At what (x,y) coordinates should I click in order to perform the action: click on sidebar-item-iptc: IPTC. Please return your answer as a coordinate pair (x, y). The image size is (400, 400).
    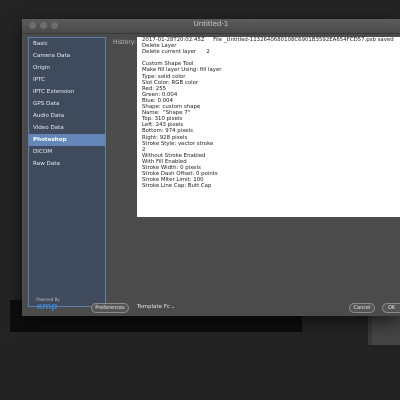
    Looking at the image, I should click on (67, 80).